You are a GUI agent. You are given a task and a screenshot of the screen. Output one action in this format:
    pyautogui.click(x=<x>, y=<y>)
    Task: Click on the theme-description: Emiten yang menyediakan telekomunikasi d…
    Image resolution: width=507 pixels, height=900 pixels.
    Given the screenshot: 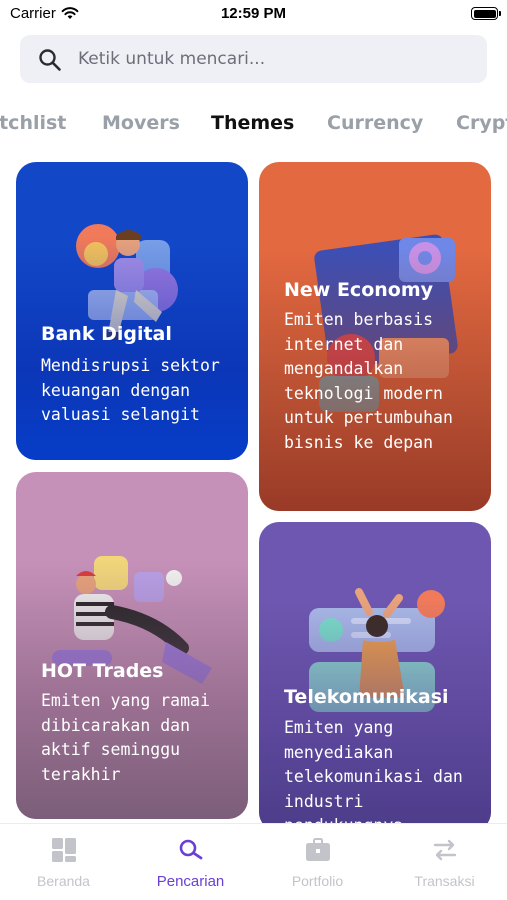 What is the action you would take?
    pyautogui.click(x=373, y=775)
    